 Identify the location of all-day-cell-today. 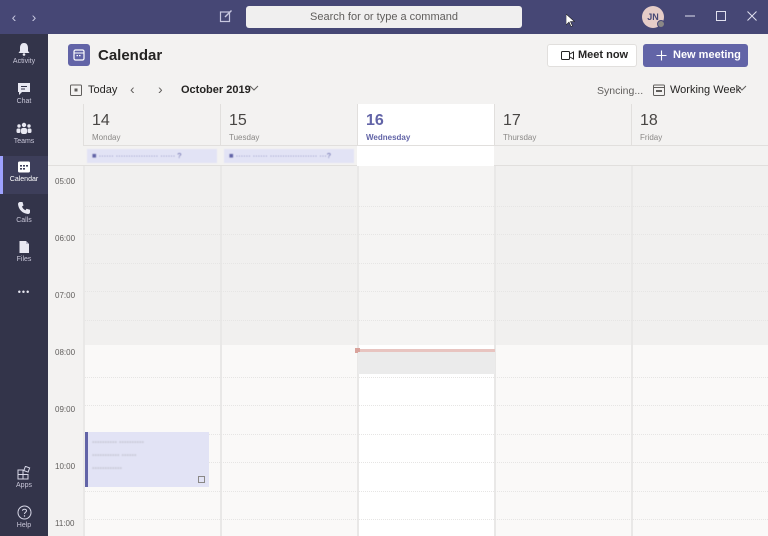
(425, 156).